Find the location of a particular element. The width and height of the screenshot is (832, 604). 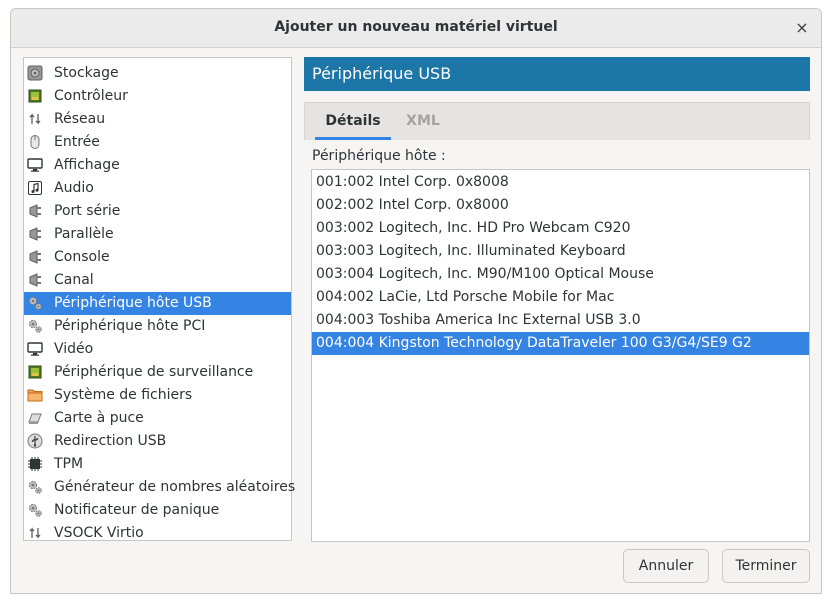

sidebar-item-label: Parallèle is located at coordinates (84, 234).